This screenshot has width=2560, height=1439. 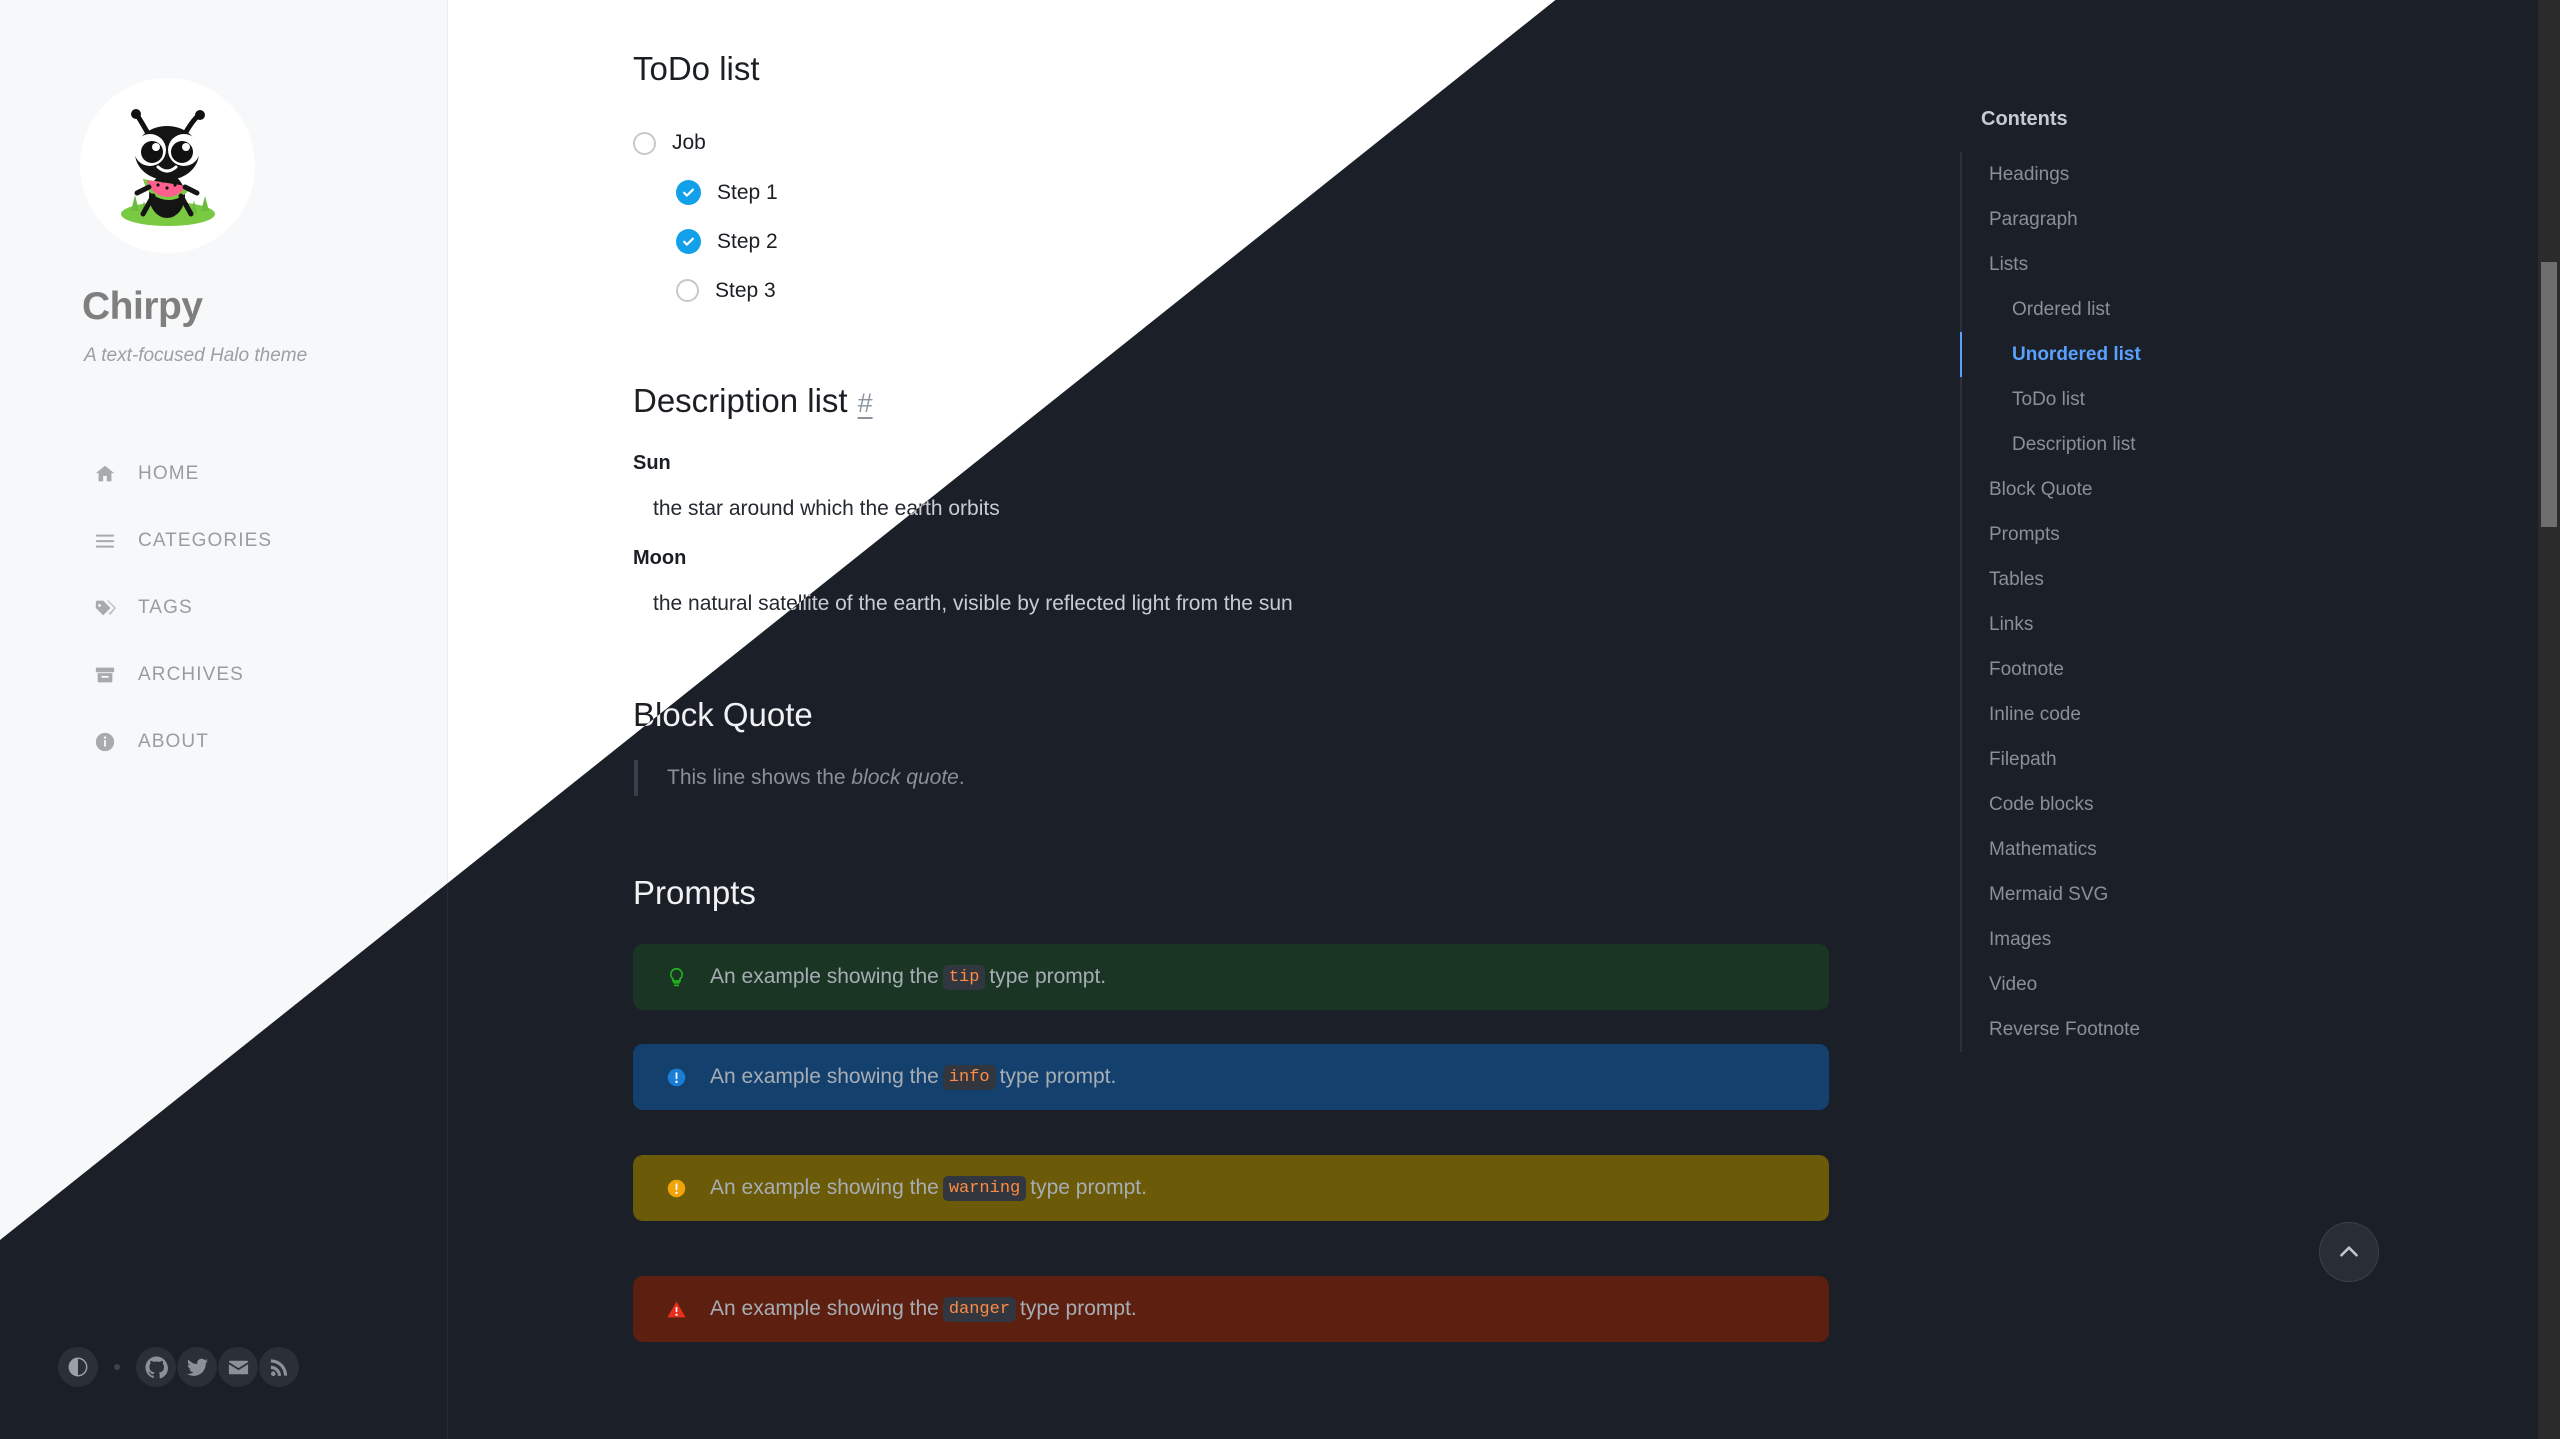 What do you see at coordinates (984, 1188) in the screenshot?
I see `prompt-code: warning` at bounding box center [984, 1188].